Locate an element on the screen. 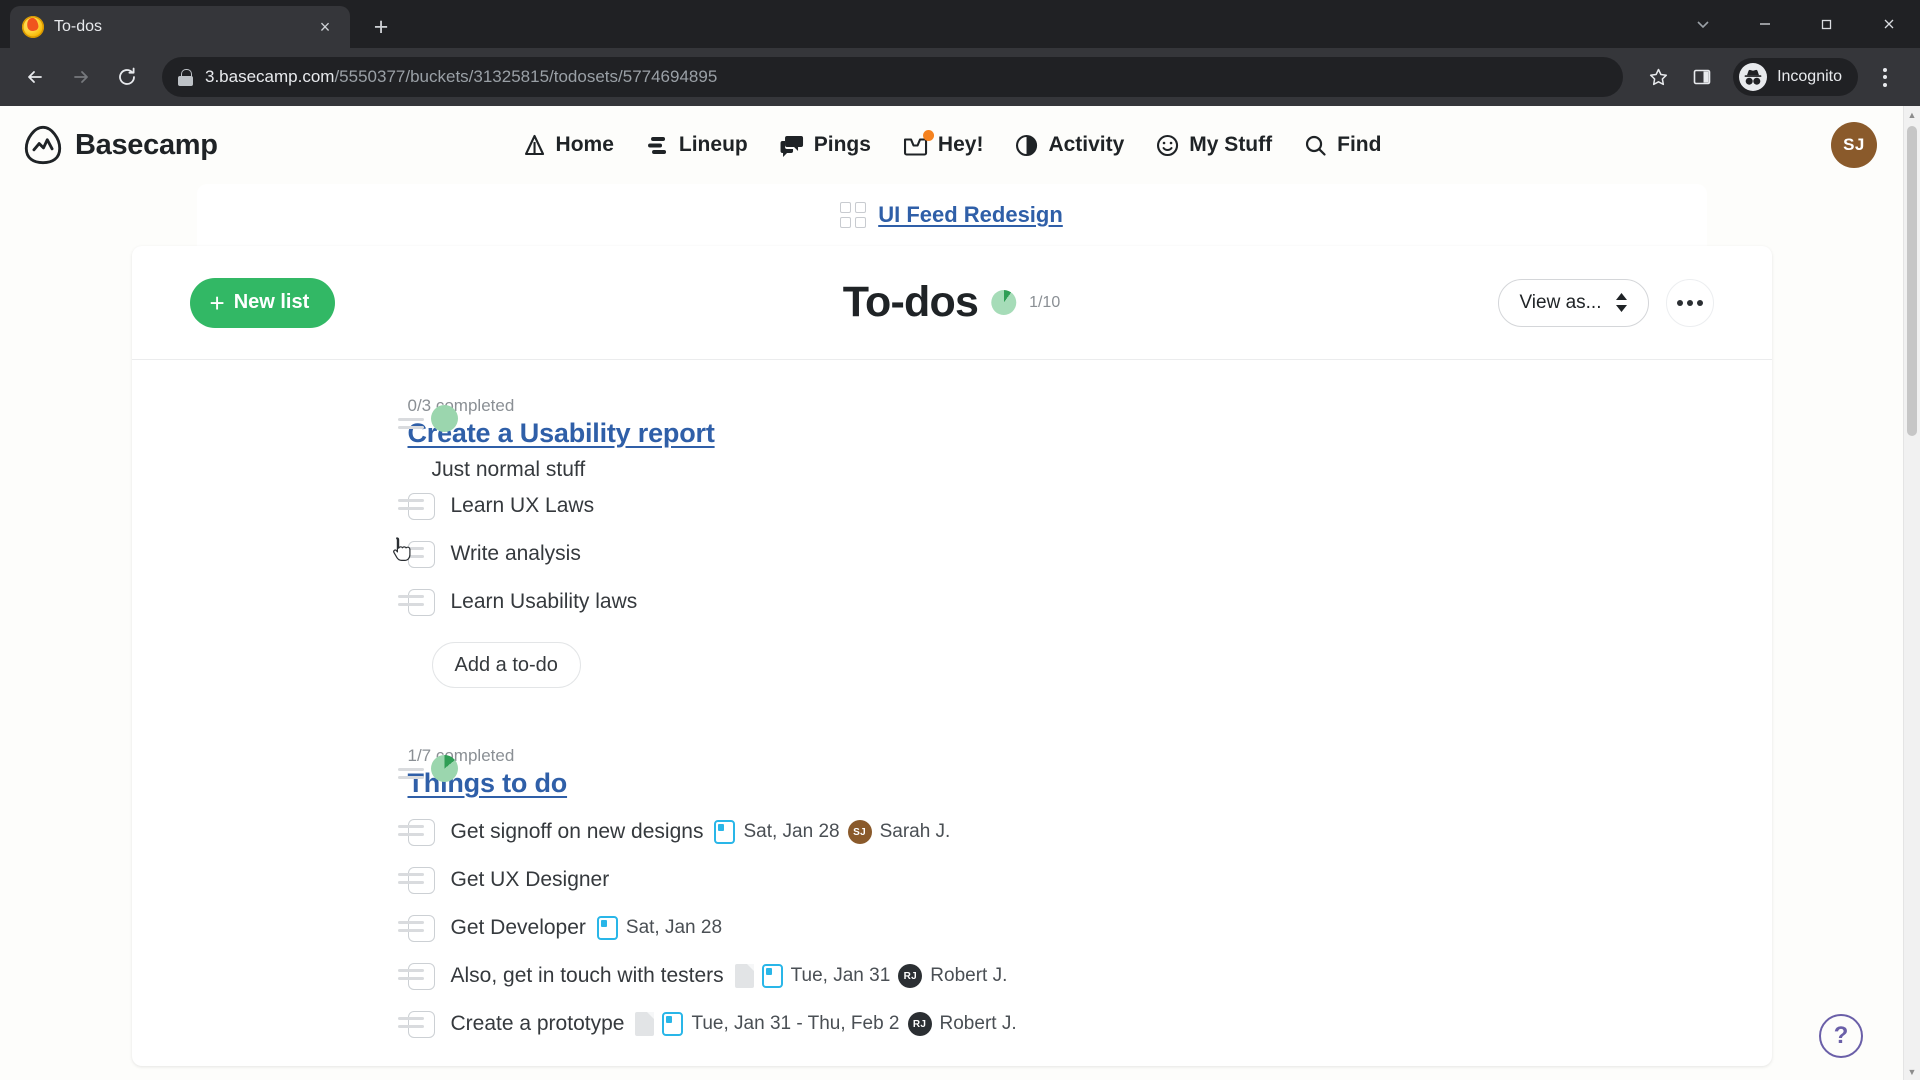  project-name-link: UI Feed Redesign is located at coordinates (970, 215).